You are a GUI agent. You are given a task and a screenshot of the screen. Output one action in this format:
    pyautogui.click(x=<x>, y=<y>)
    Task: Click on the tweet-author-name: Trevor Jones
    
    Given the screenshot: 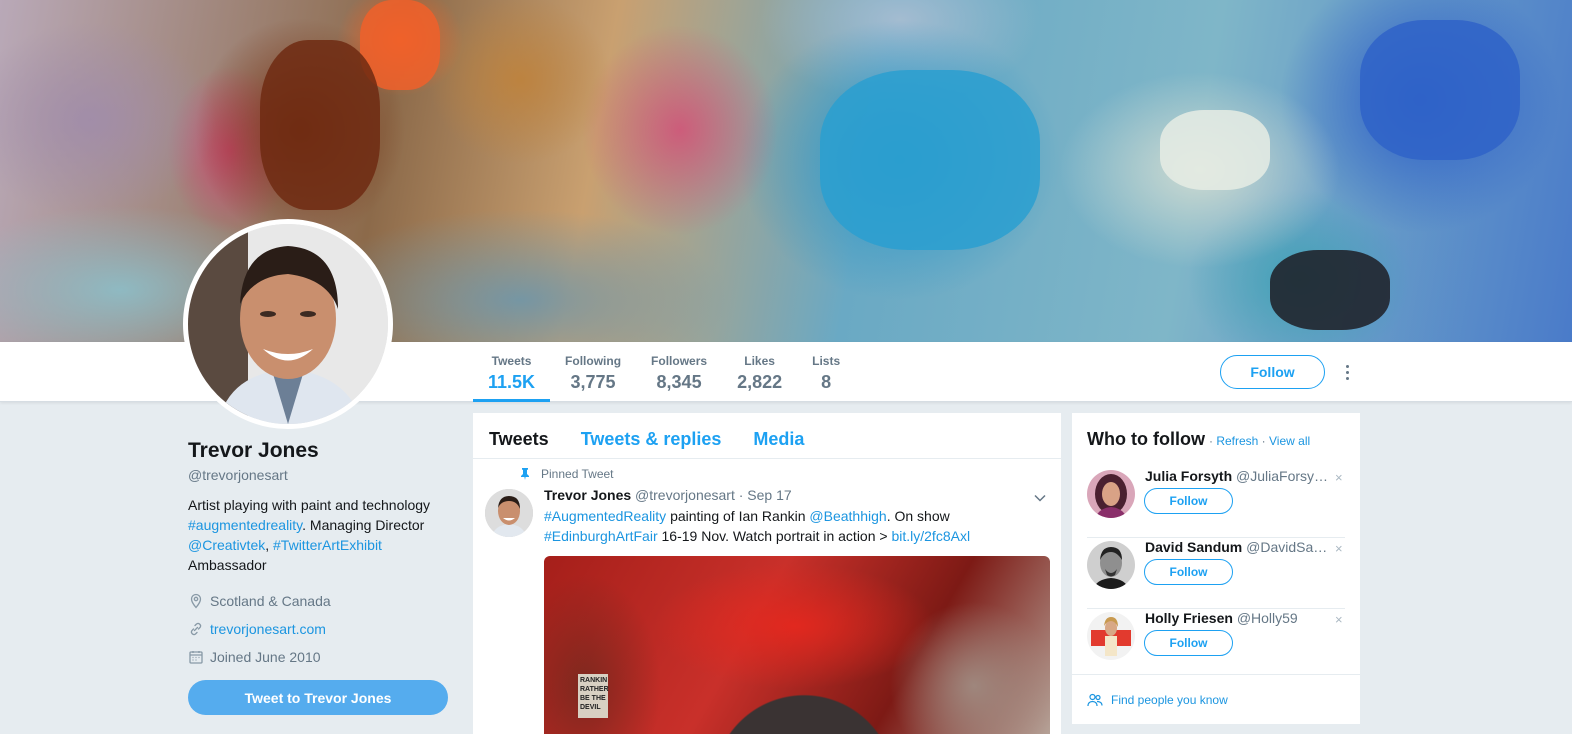 What is the action you would take?
    pyautogui.click(x=587, y=495)
    